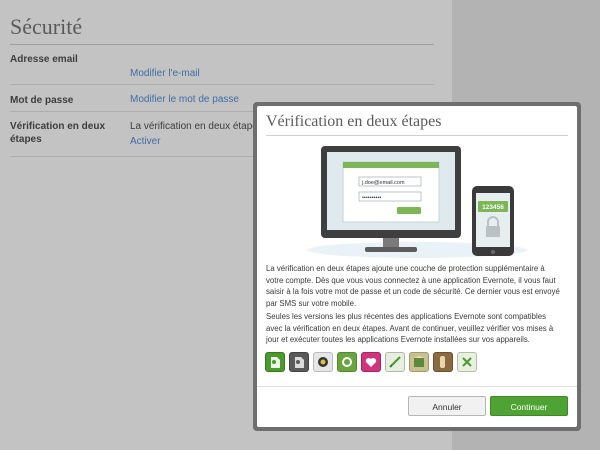 Image resolution: width=600 pixels, height=450 pixels. Describe the element at coordinates (354, 121) in the screenshot. I see `dialog-title: Vérification en deux étapes` at that location.